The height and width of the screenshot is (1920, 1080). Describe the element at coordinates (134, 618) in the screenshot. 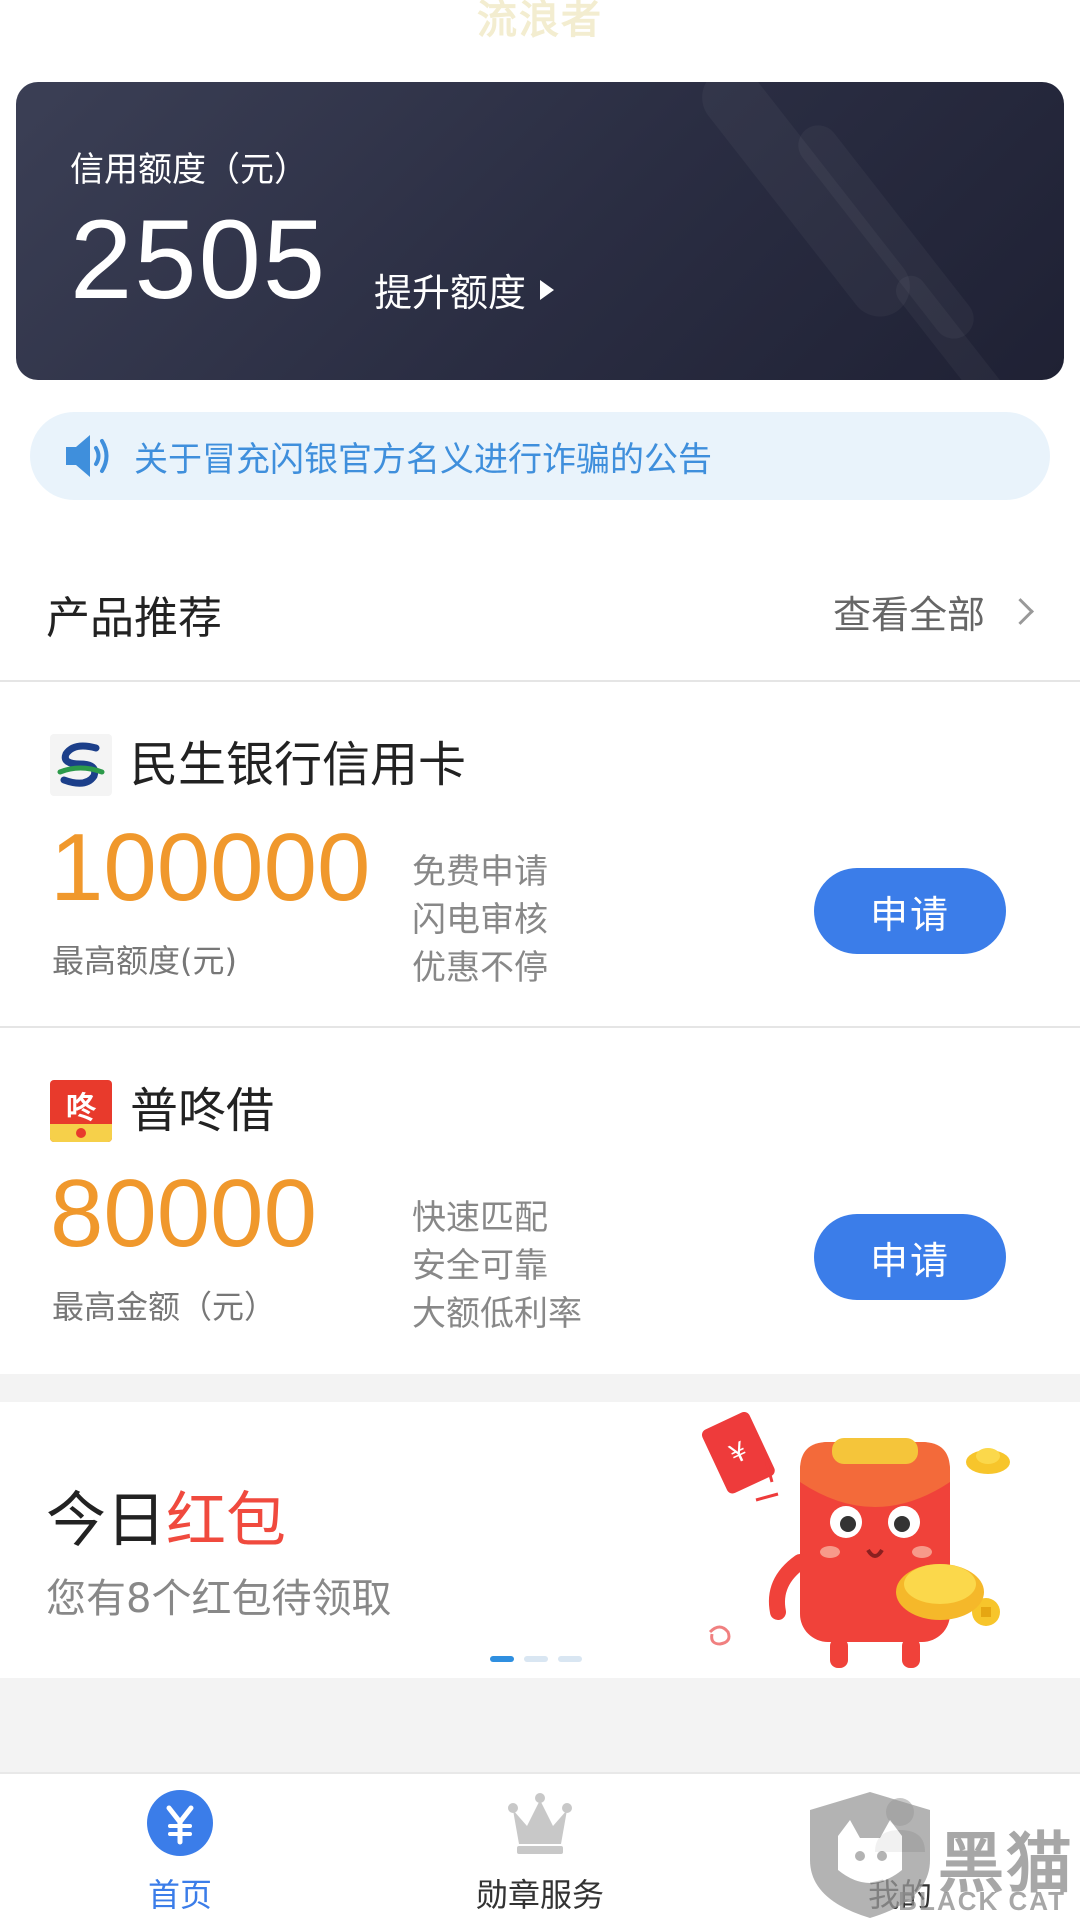

I see `section-title: 产品推荐` at that location.